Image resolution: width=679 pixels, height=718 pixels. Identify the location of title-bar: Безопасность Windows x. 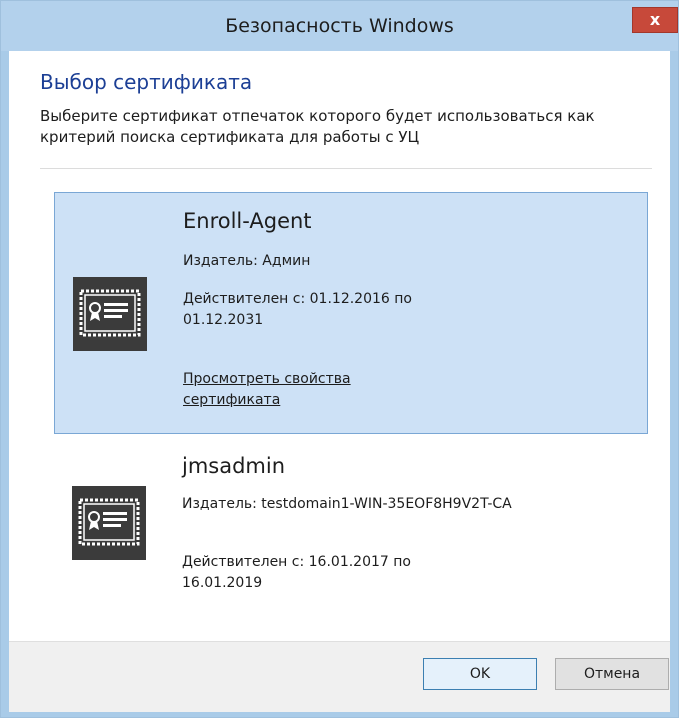
(339, 26).